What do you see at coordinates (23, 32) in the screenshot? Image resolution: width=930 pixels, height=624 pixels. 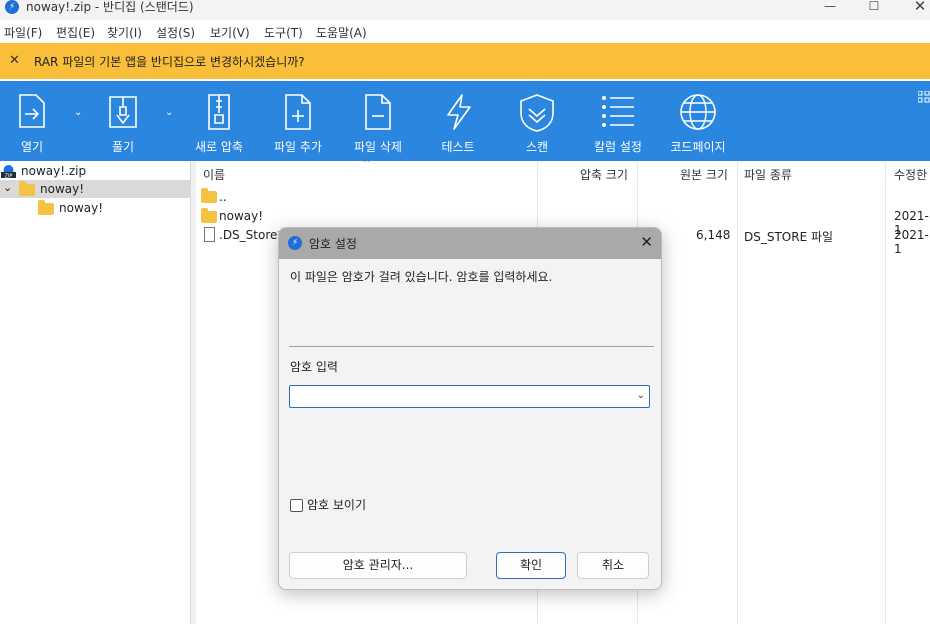 I see `menu-file: 파일(F)` at bounding box center [23, 32].